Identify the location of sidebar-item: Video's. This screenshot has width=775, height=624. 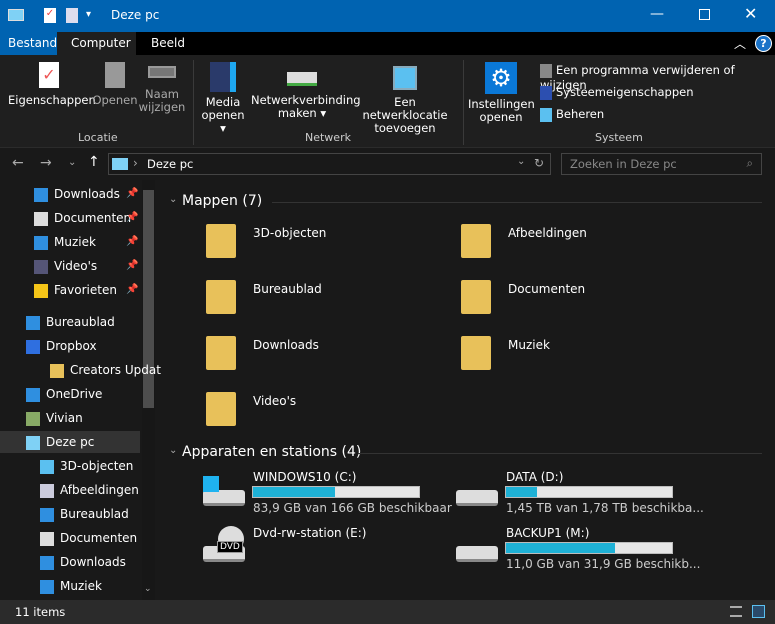
(65, 266).